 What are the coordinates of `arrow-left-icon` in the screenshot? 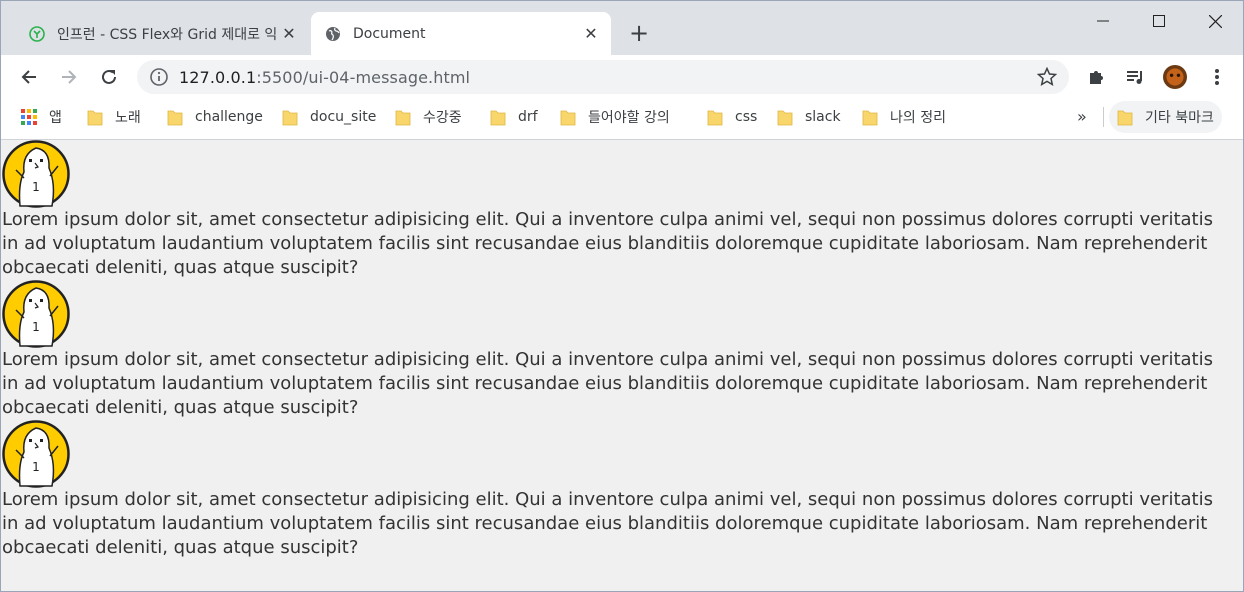 It's located at (28, 77).